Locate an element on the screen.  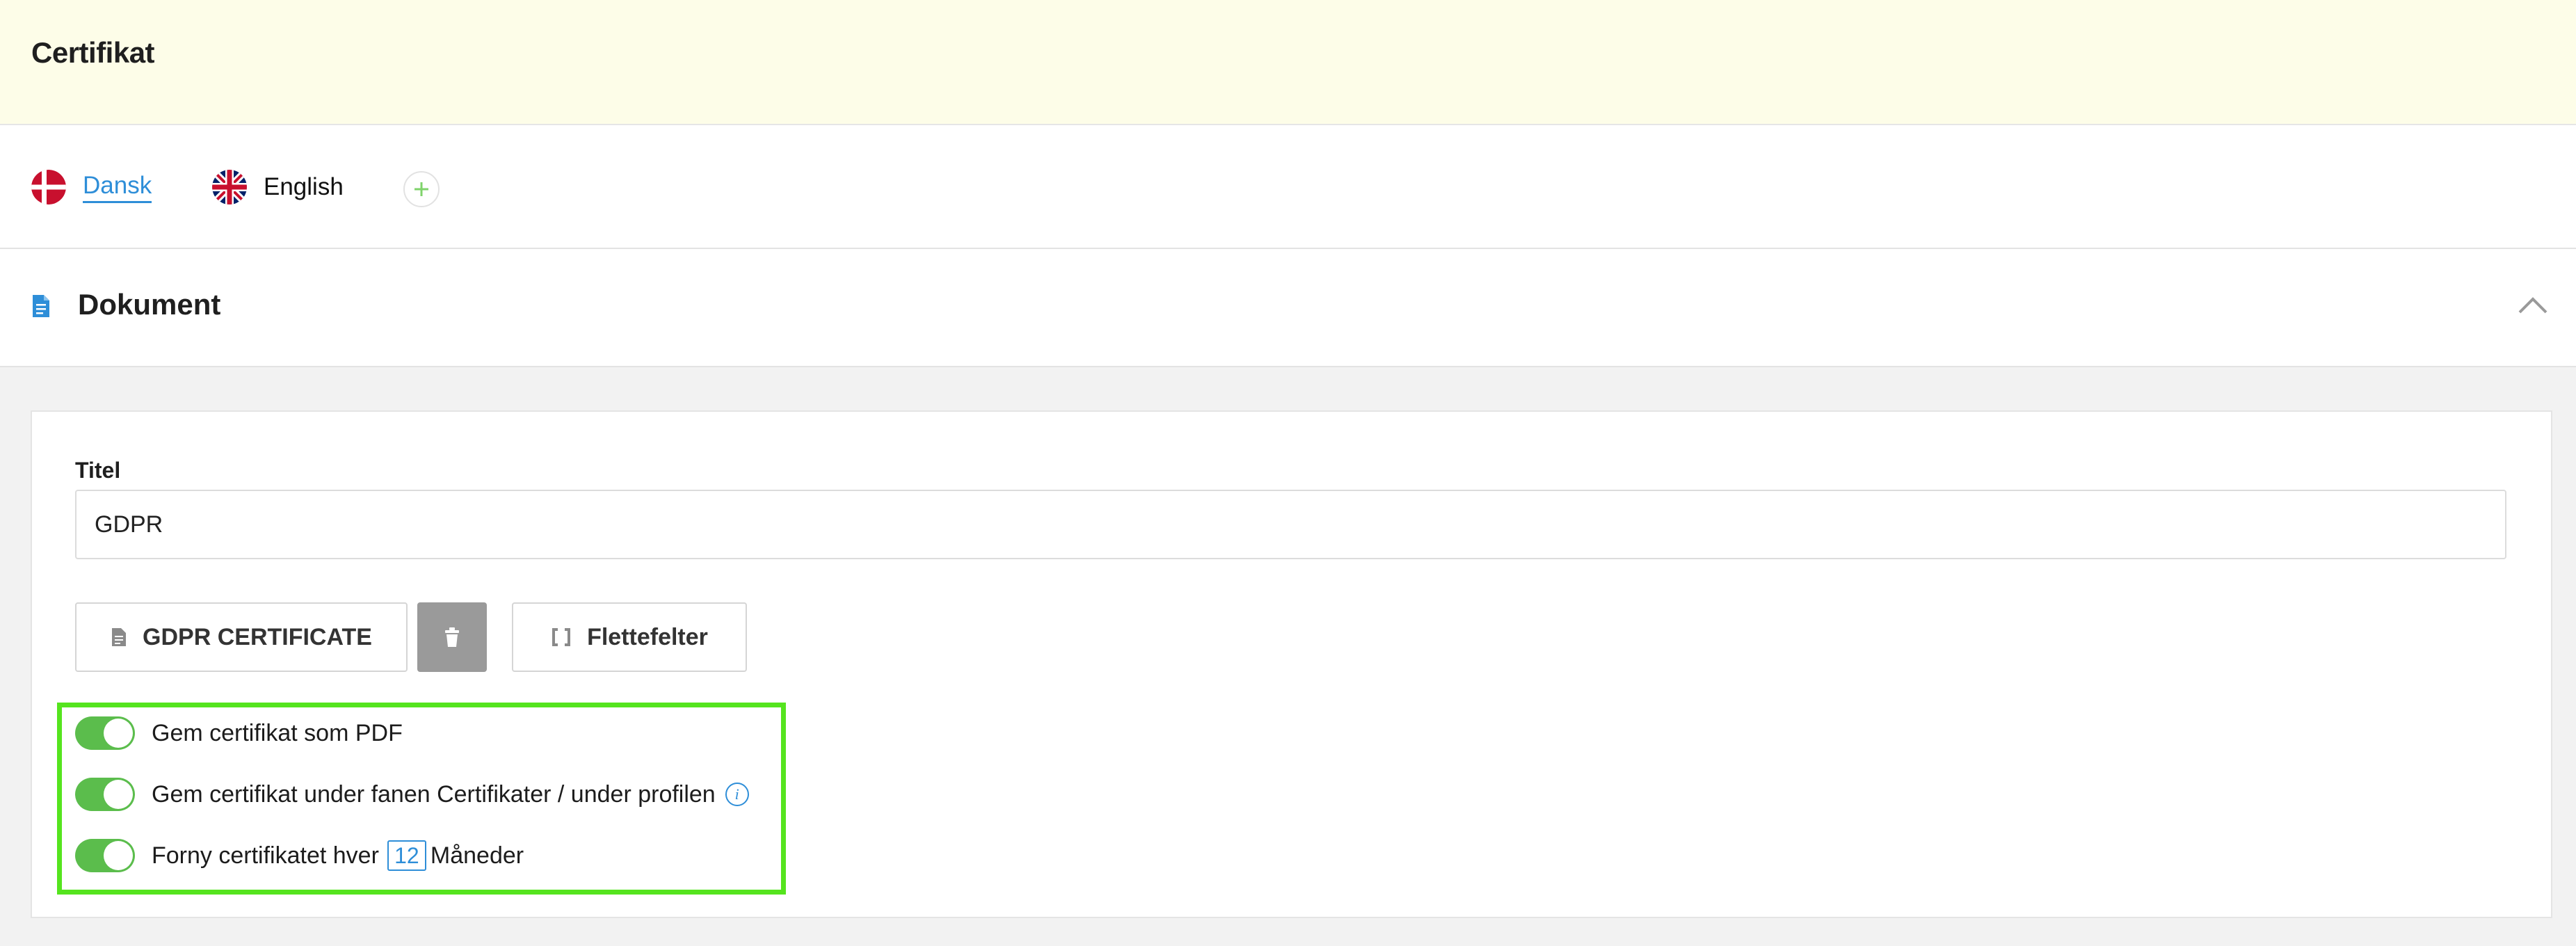
language-label-dansk: Dansk is located at coordinates (117, 188).